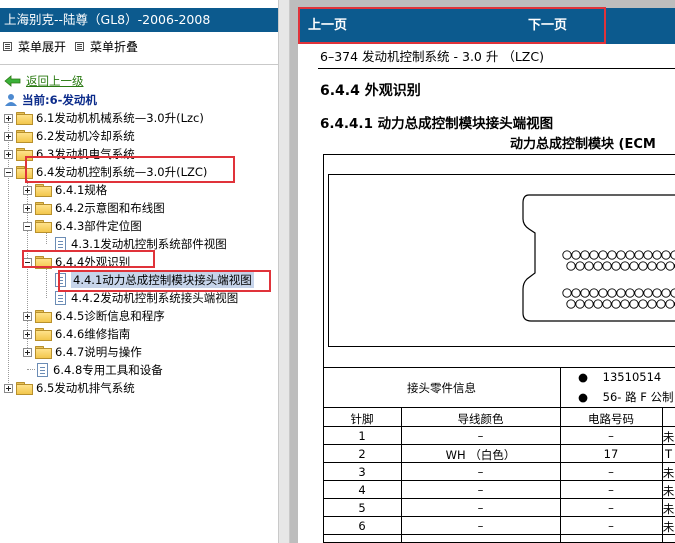 The image size is (675, 543). I want to click on connector-info-label: 接头零件信息, so click(441, 388).